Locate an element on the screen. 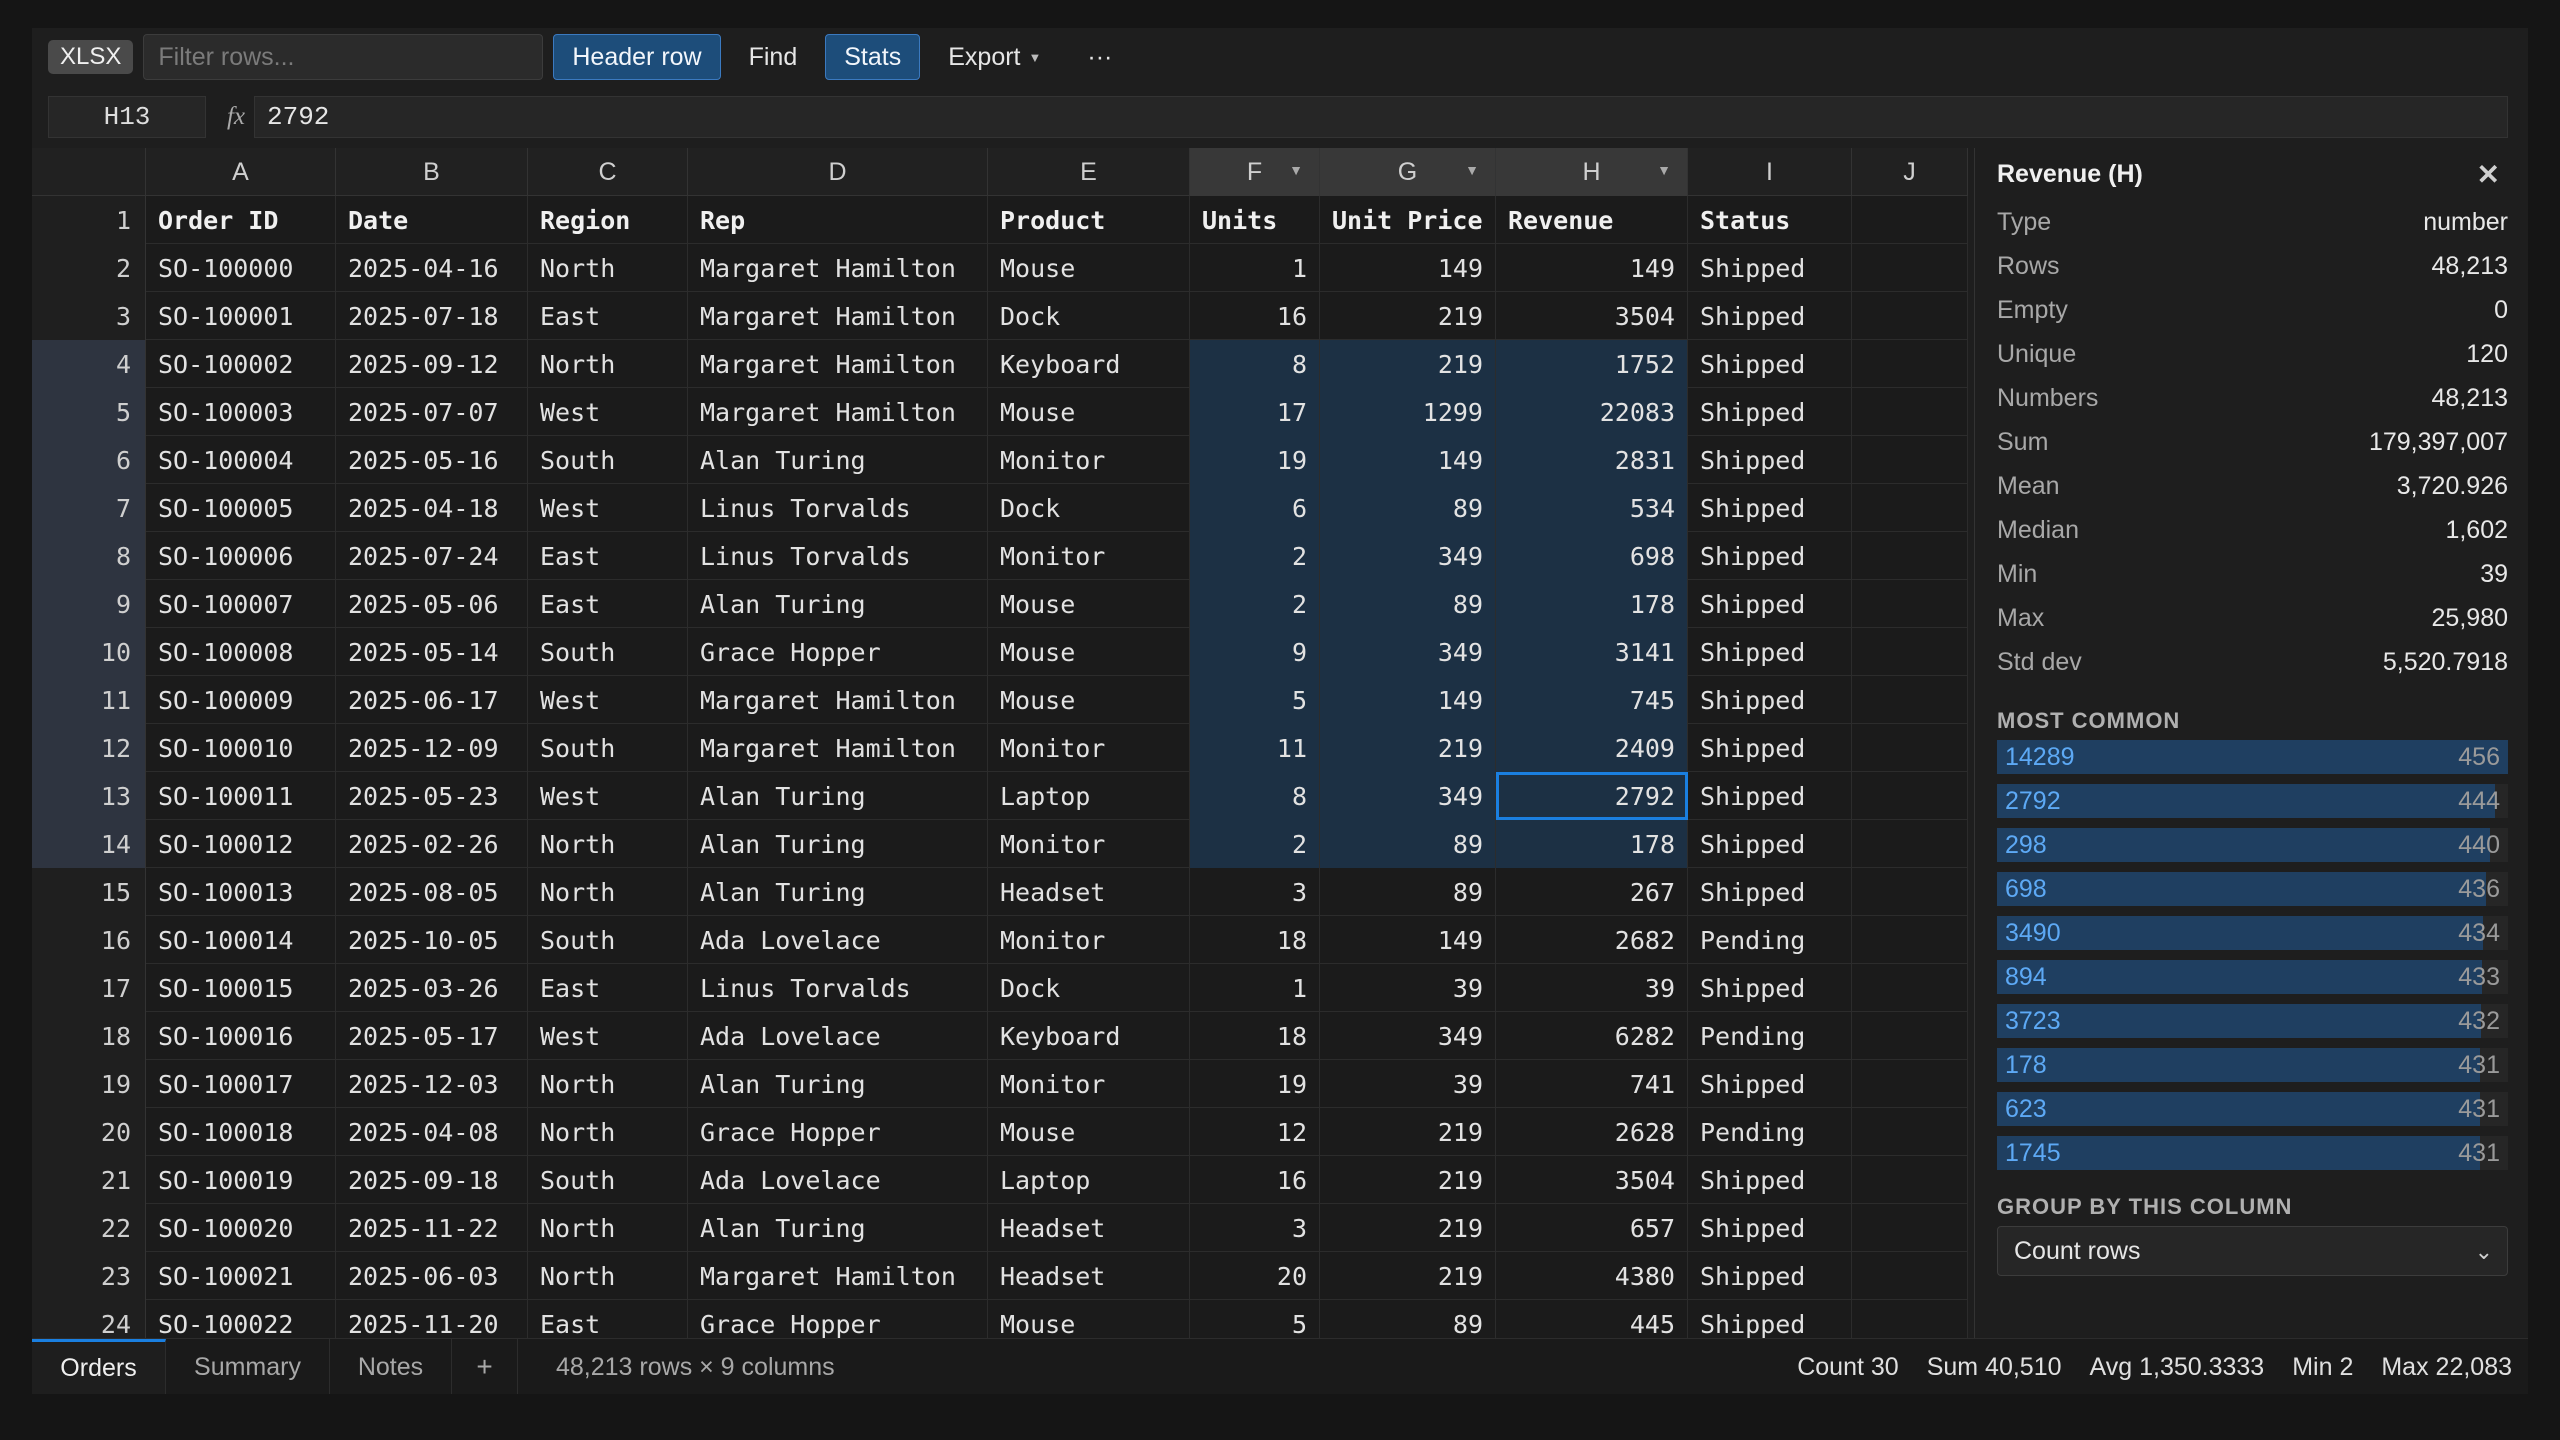 The image size is (2560, 1440). most-common-item: 3490 434 is located at coordinates (2252, 933).